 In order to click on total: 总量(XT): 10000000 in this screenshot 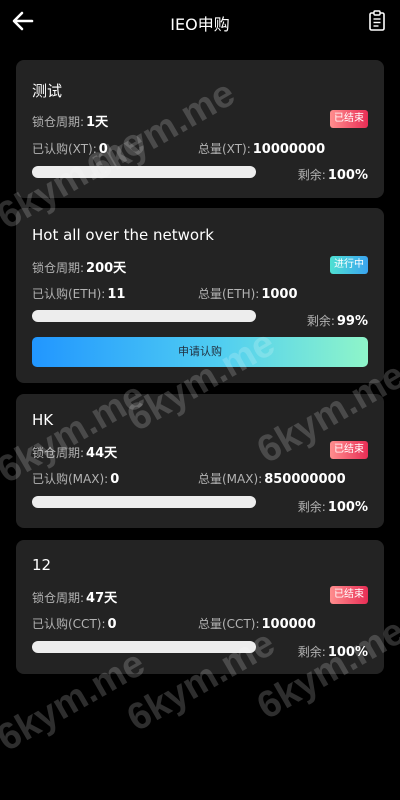, I will do `click(261, 148)`.